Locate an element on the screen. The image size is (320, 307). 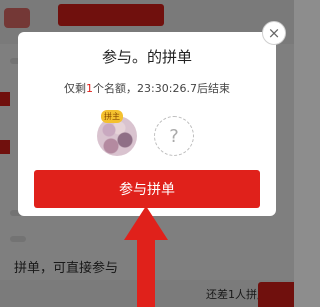
dialog-subtitle: 仅剩1个名额，23:30:26.7后结束 is located at coordinates (147, 88).